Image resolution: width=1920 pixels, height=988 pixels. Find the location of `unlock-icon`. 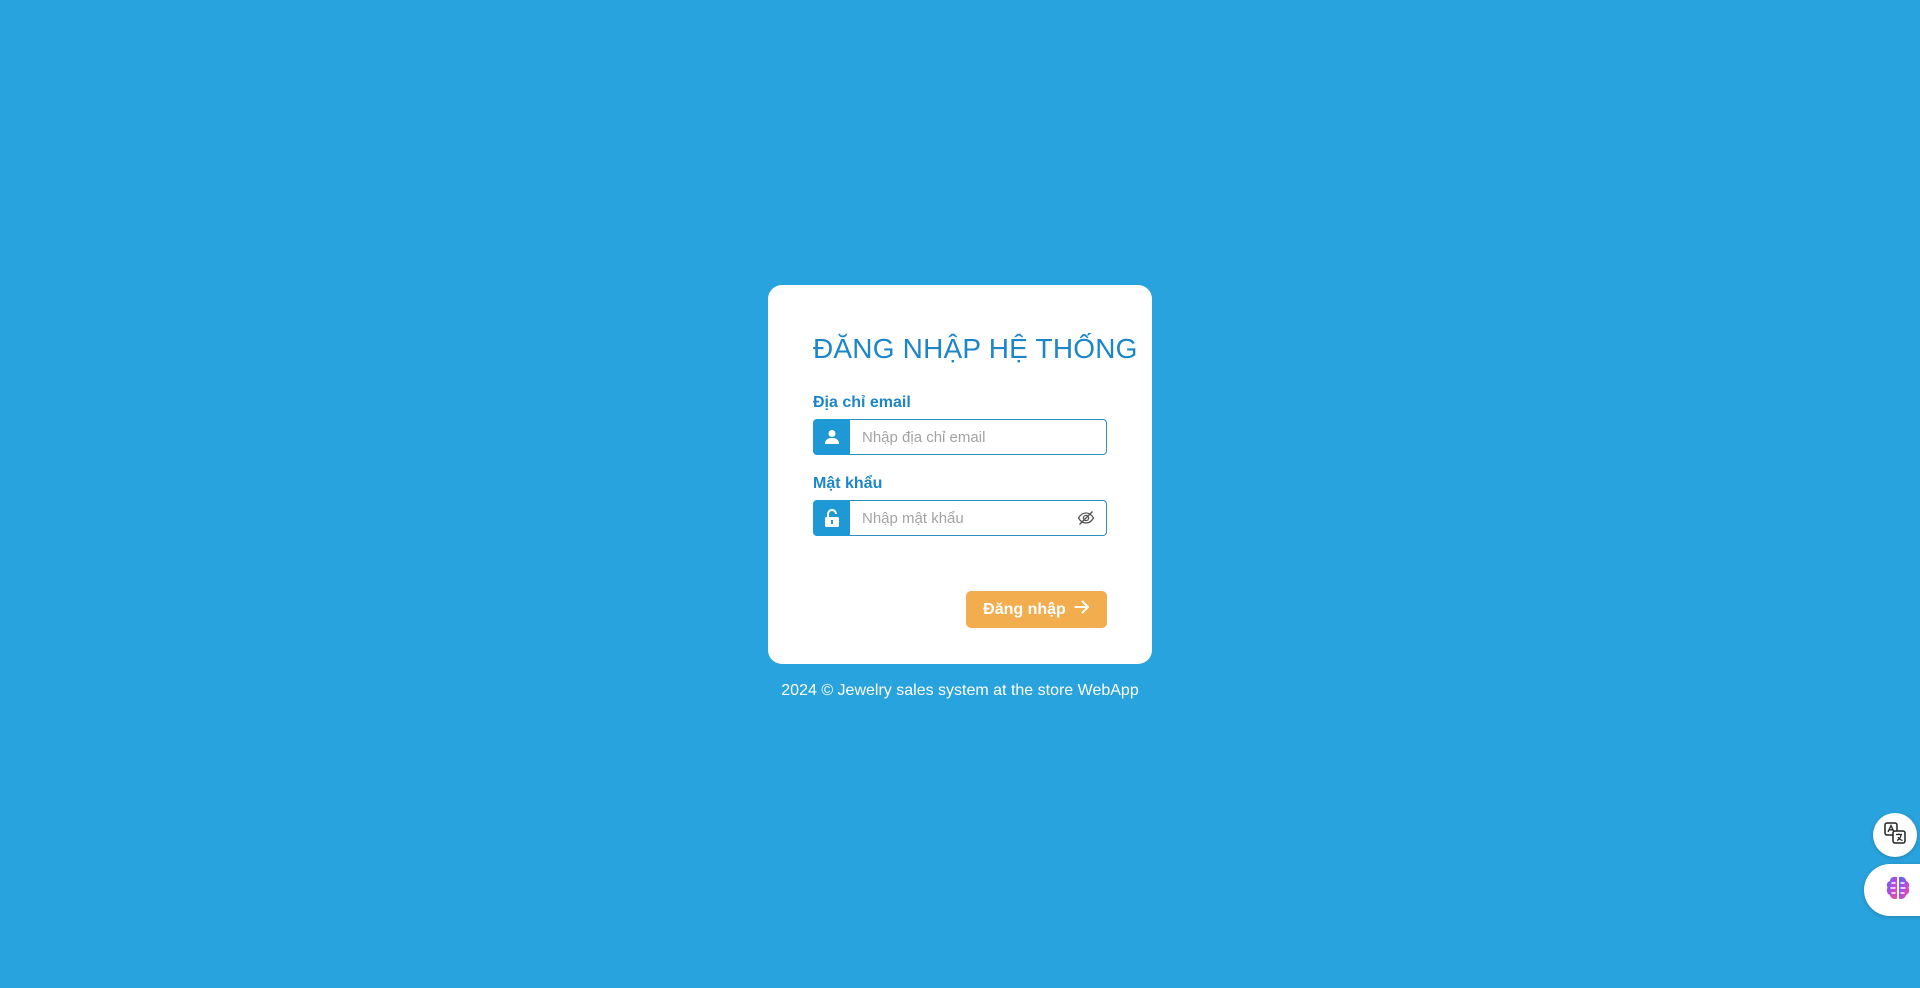

unlock-icon is located at coordinates (831, 518).